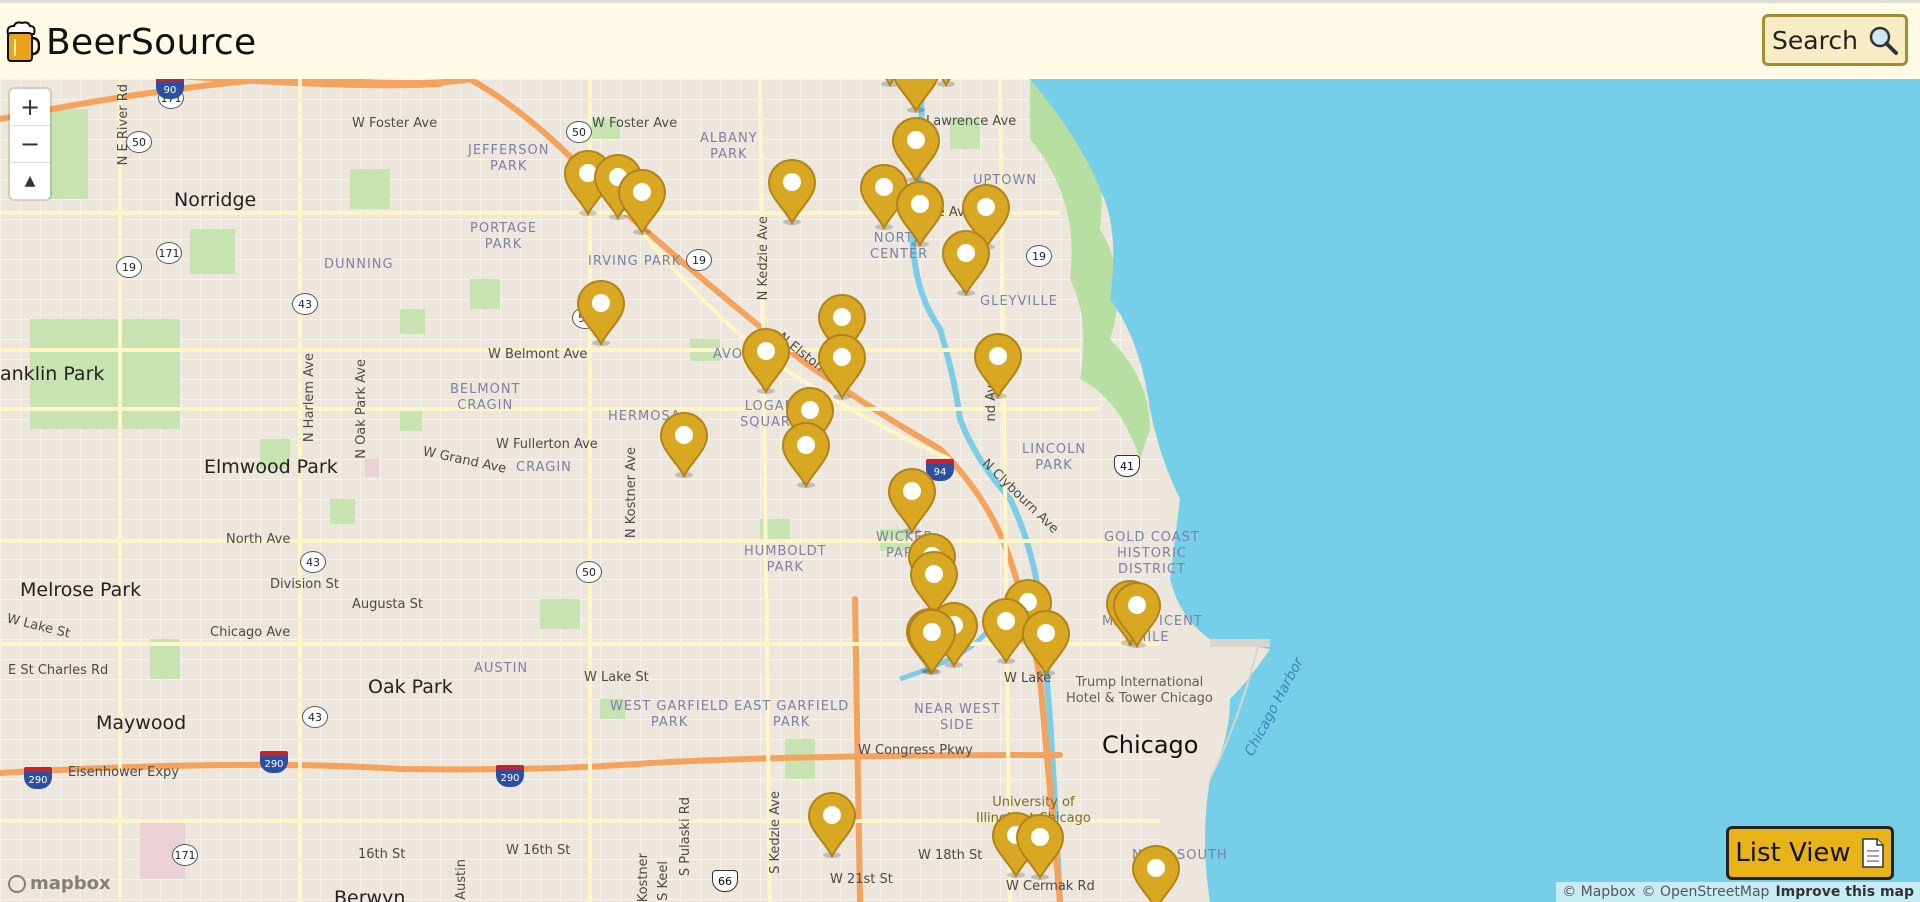 This screenshot has height=902, width=1920. I want to click on zoom-control: + − ▲, so click(30, 144).